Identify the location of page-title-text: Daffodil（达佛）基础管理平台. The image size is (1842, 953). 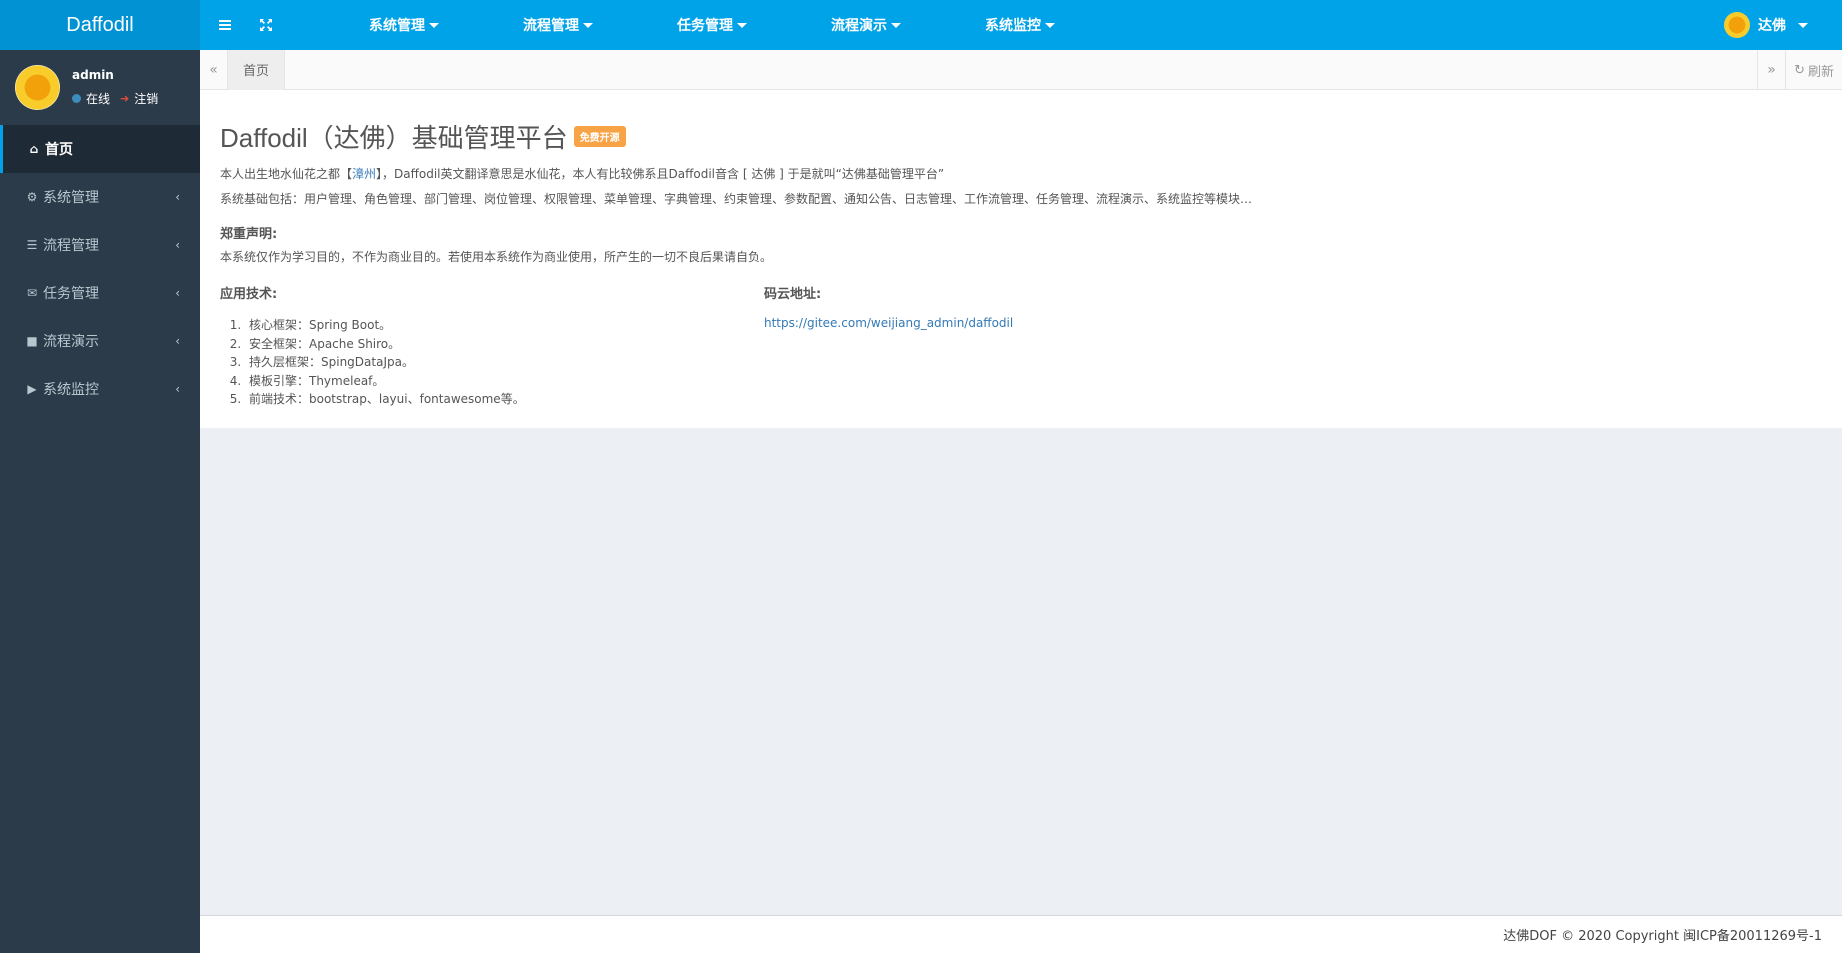
(394, 138).